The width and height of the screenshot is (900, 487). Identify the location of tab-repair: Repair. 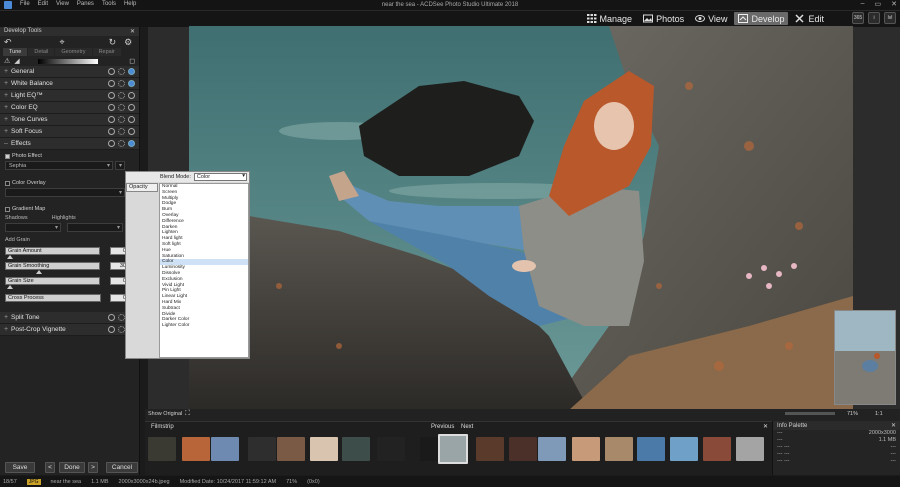
(107, 52).